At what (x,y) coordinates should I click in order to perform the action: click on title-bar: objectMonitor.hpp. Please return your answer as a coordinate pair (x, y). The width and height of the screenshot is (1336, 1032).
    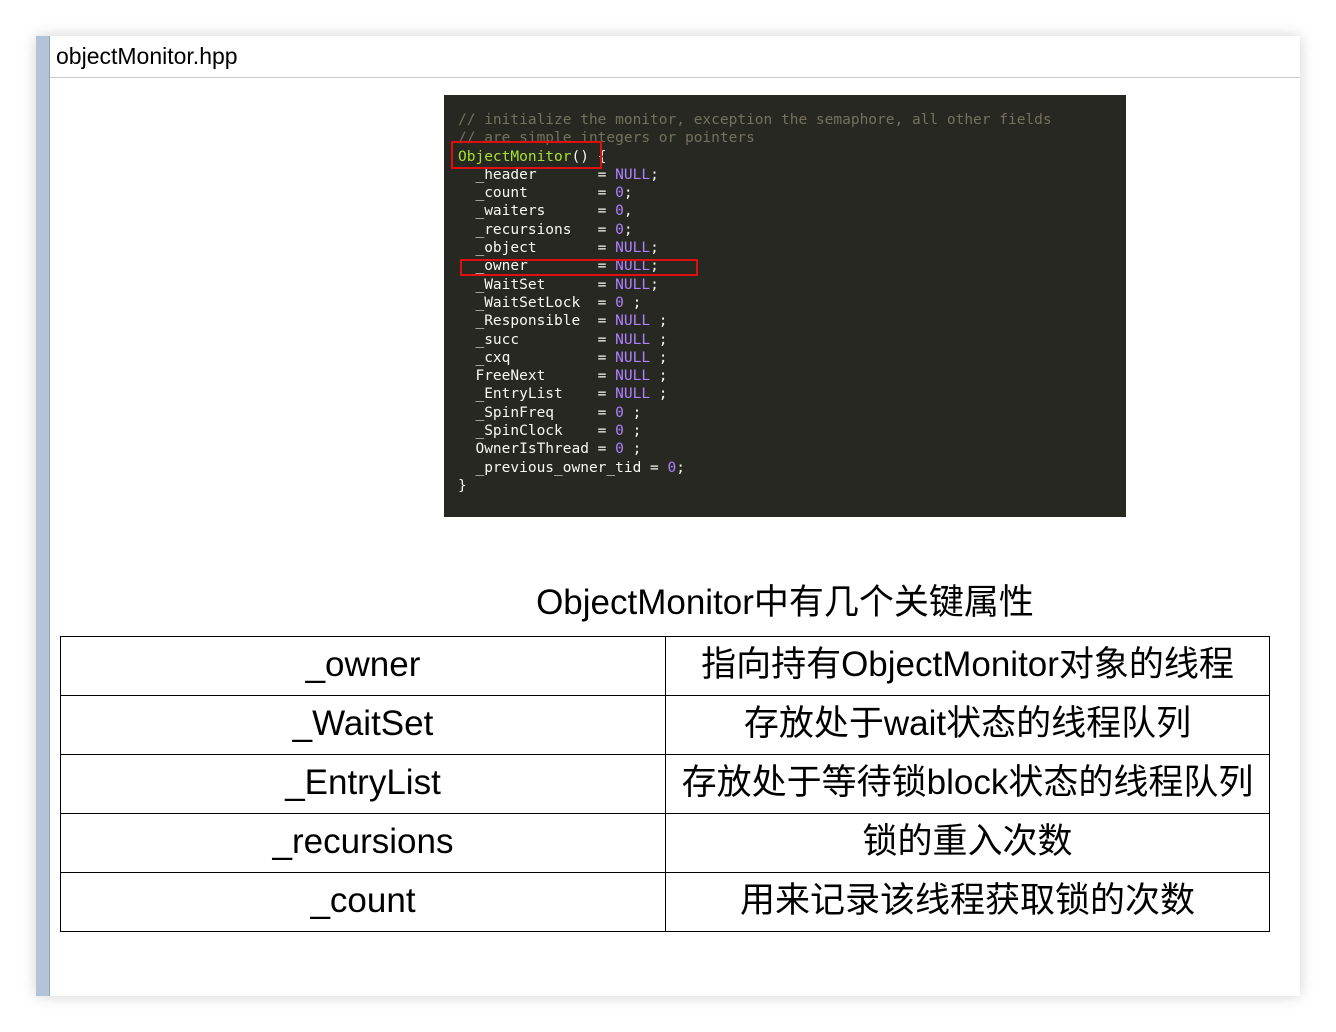
    Looking at the image, I should click on (675, 57).